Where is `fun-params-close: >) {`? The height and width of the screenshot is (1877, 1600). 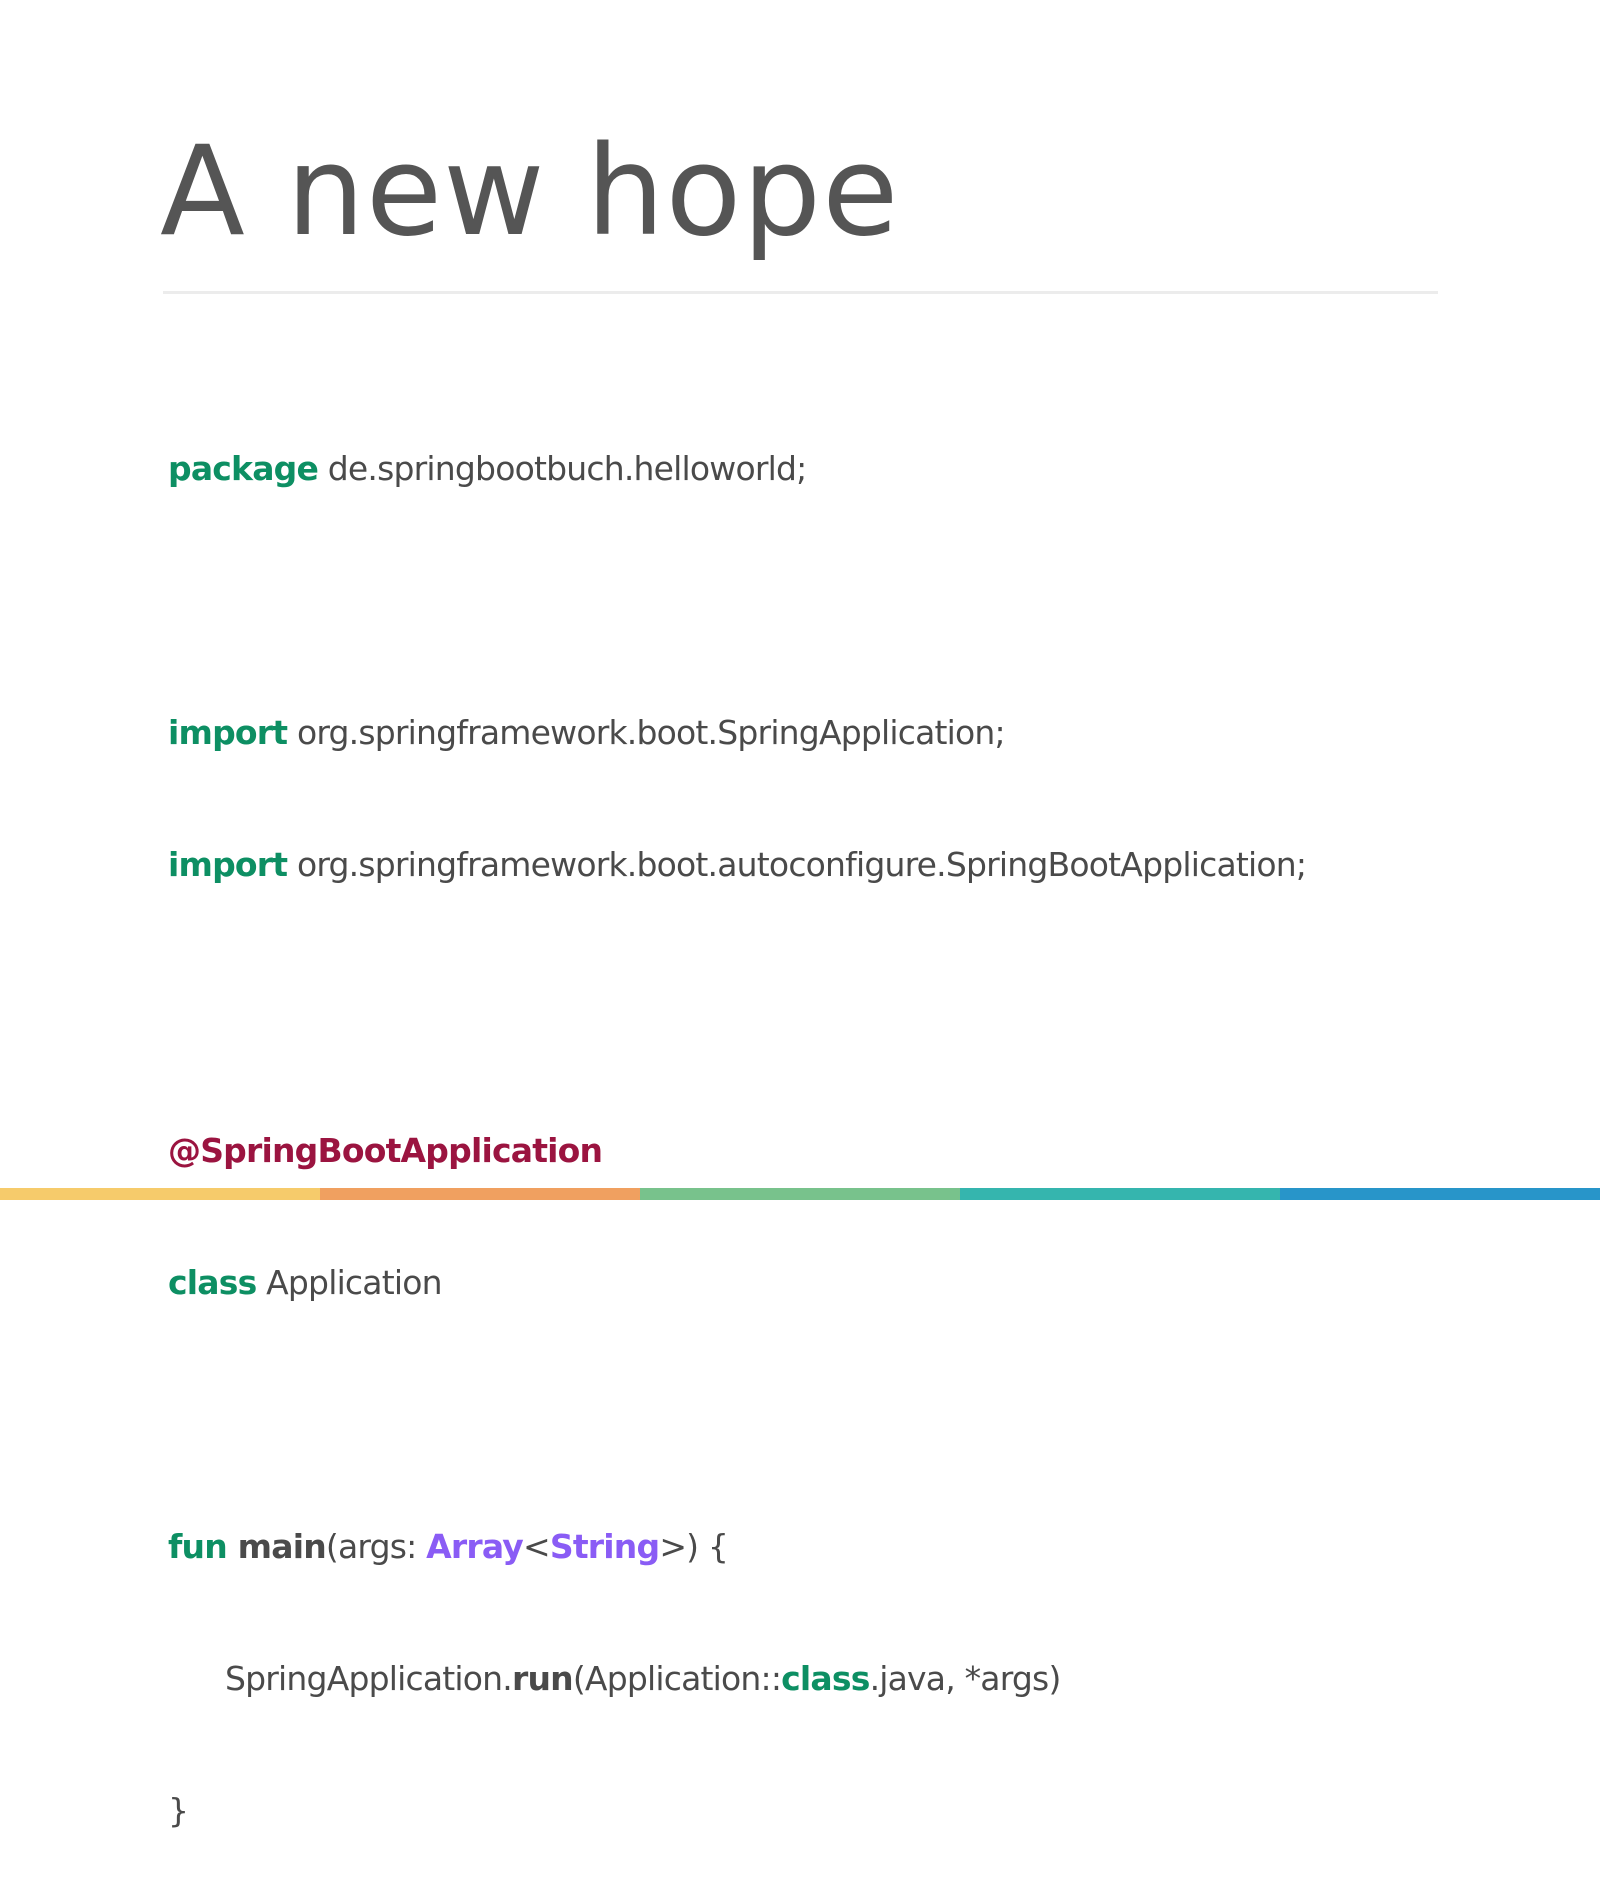 fun-params-close: >) { is located at coordinates (694, 1546).